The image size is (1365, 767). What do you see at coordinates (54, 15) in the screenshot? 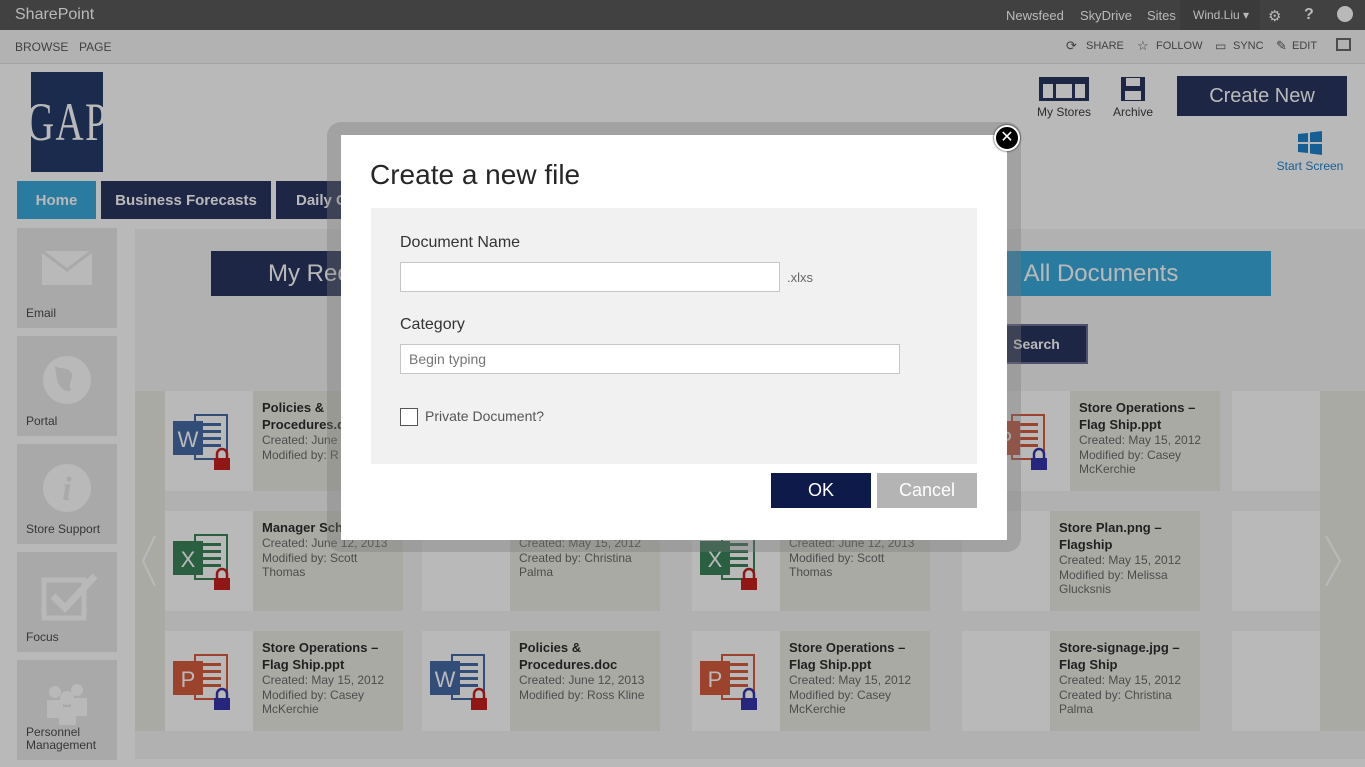
I see `brand-title: SharePoint` at bounding box center [54, 15].